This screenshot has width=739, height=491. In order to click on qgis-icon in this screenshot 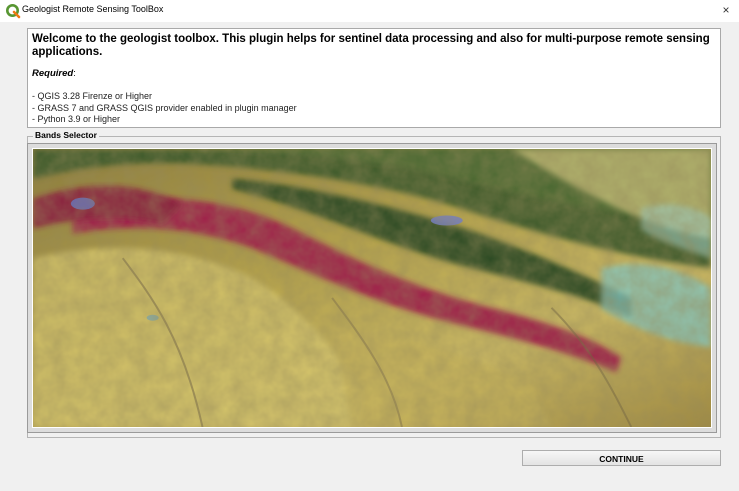, I will do `click(13, 11)`.